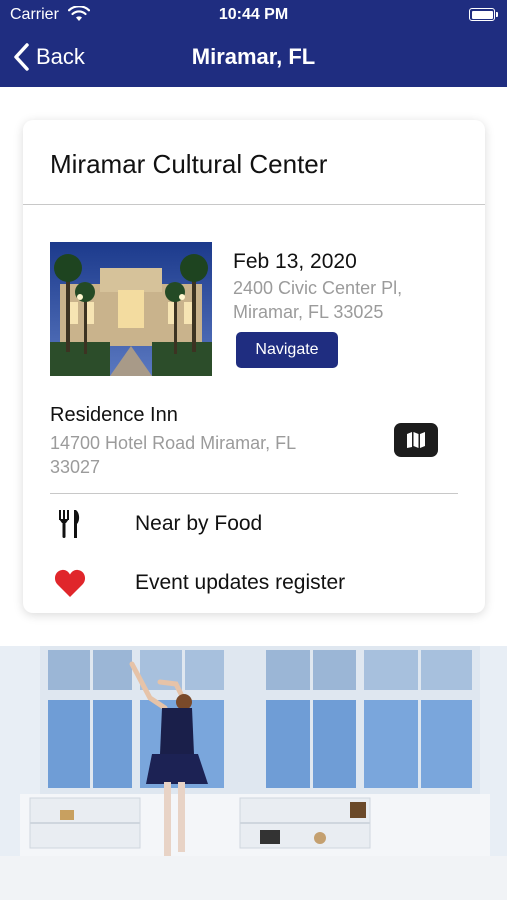 This screenshot has height=900, width=507. What do you see at coordinates (173, 443) in the screenshot?
I see `hotel-address-line1: 14700 Hotel Road Miramar, FL` at bounding box center [173, 443].